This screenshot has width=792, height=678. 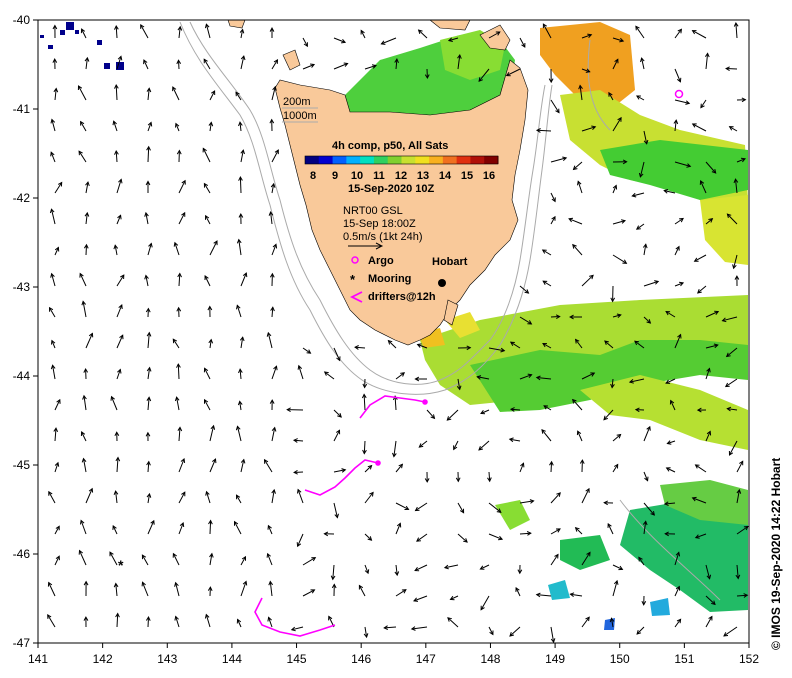 What do you see at coordinates (22, 643) in the screenshot?
I see `lat-tick-label: -47` at bounding box center [22, 643].